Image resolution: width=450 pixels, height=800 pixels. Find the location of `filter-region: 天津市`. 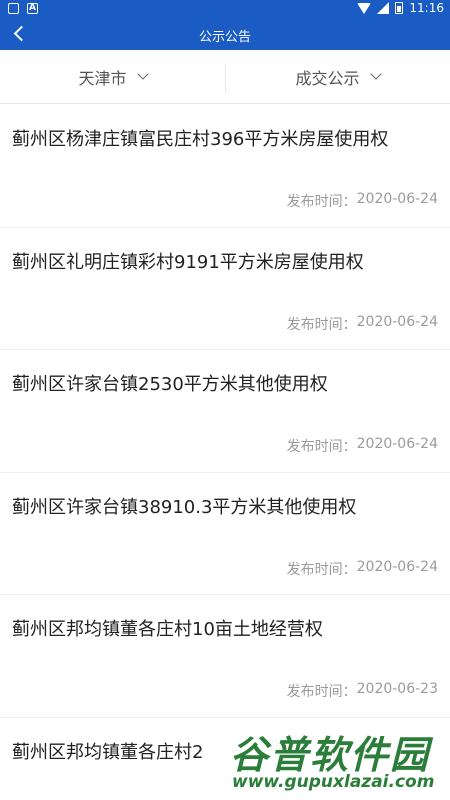

filter-region: 天津市 is located at coordinates (112, 76).